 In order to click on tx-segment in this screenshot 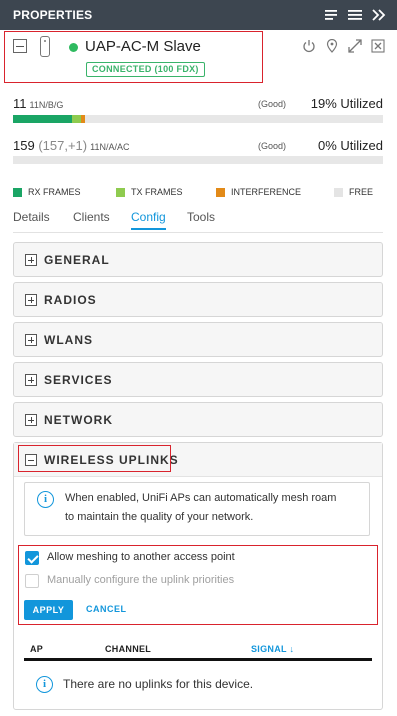, I will do `click(76, 119)`.